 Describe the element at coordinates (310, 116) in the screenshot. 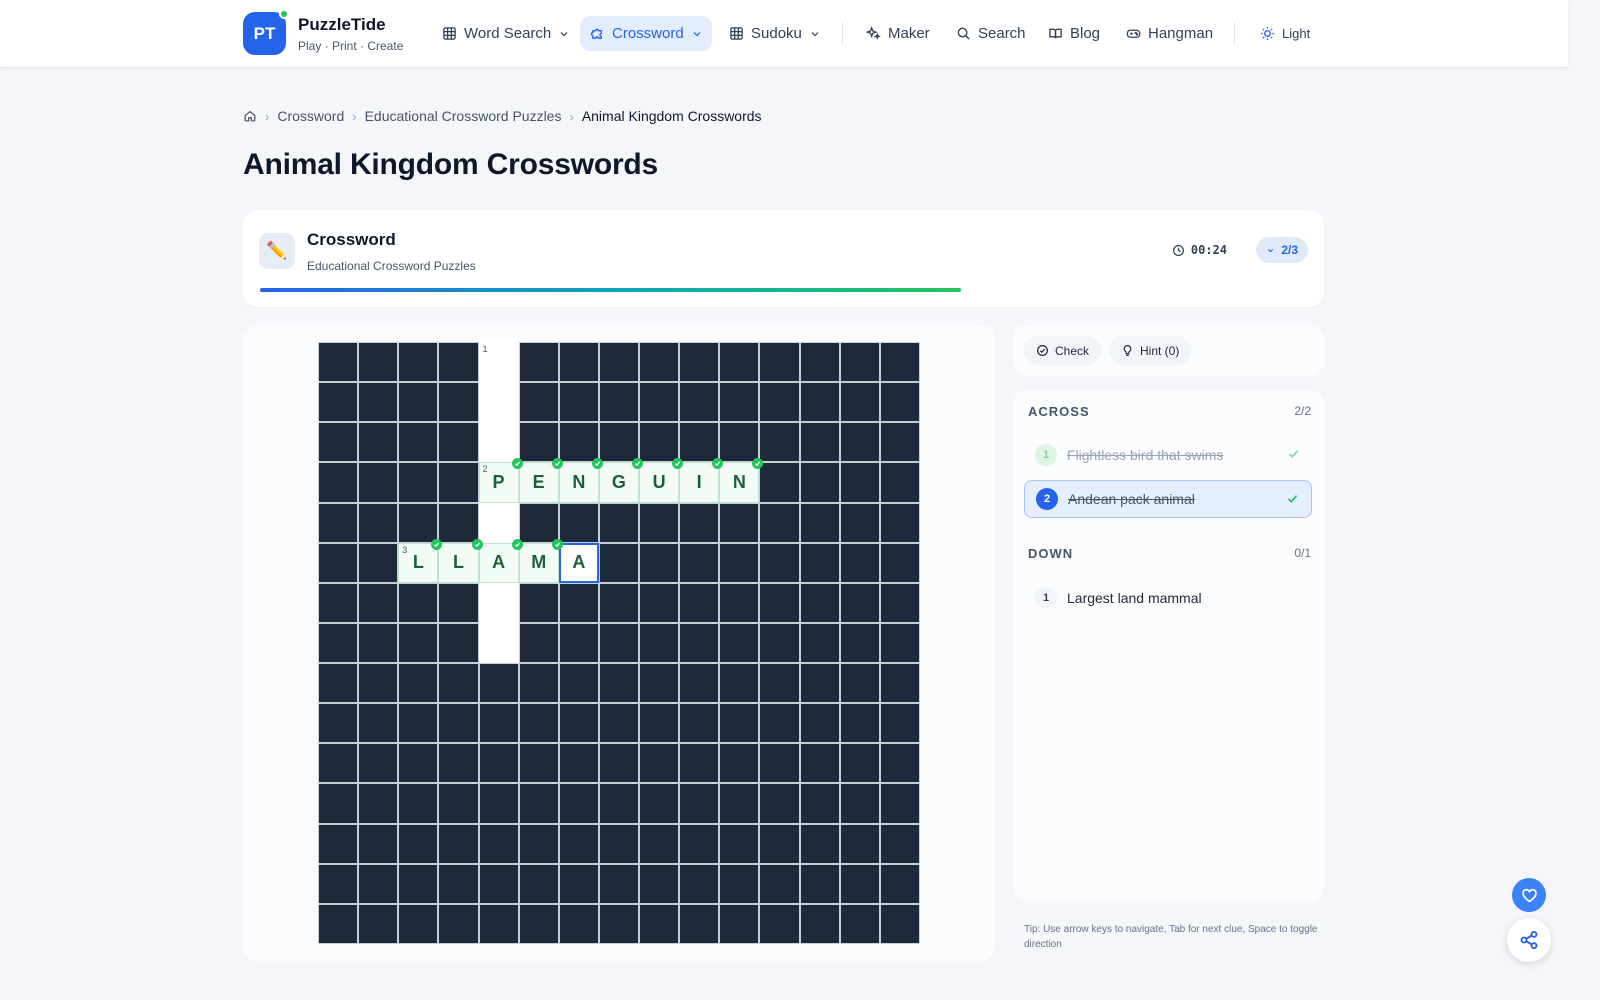

I see `breadcrumb-crossword: Crossword` at that location.